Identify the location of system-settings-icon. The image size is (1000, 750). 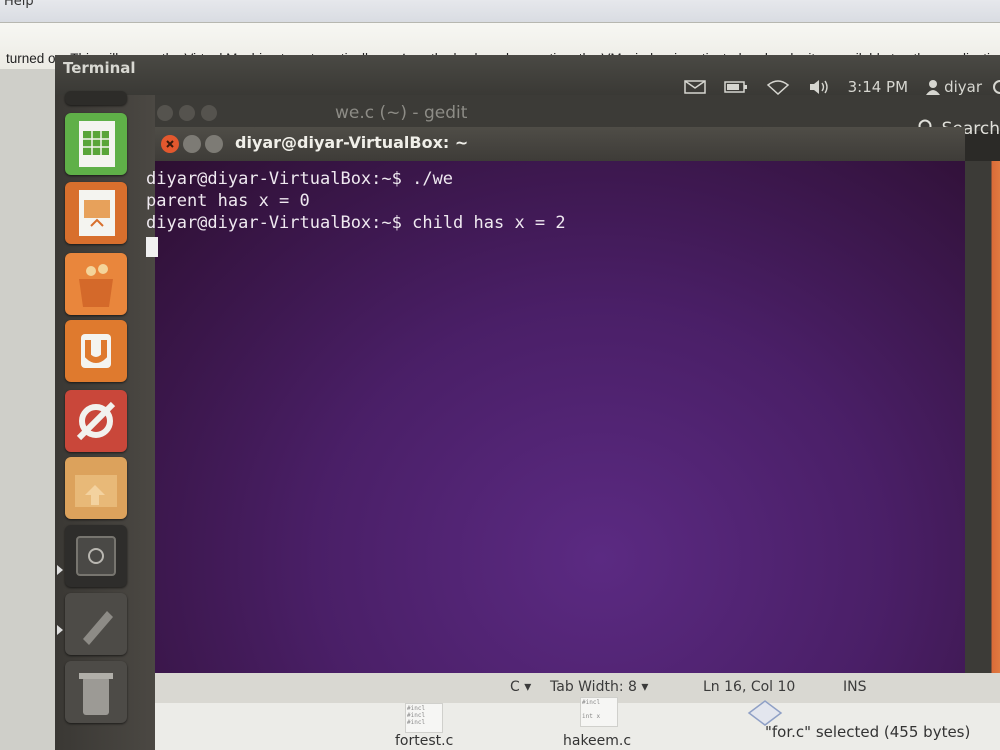
(96, 421).